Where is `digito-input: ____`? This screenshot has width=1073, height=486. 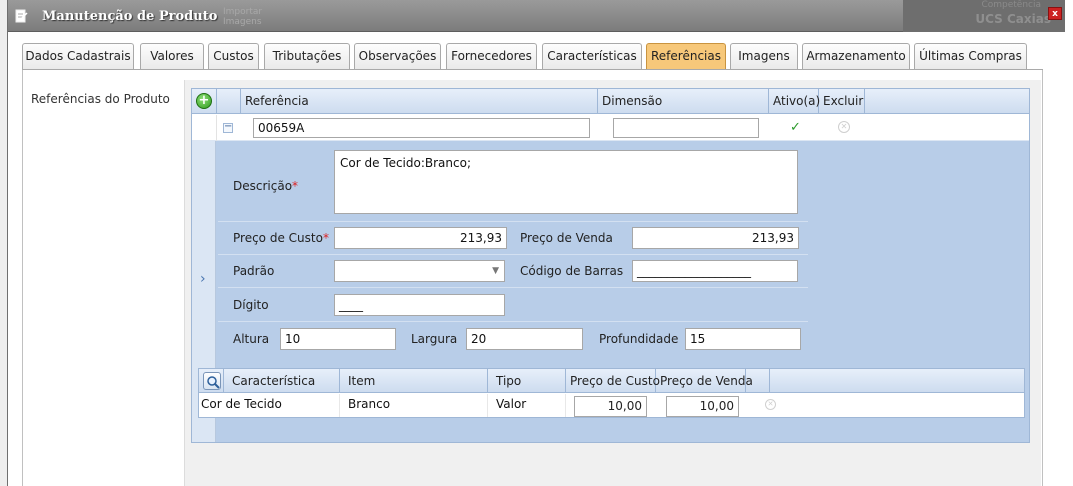
digito-input: ____ is located at coordinates (419, 305).